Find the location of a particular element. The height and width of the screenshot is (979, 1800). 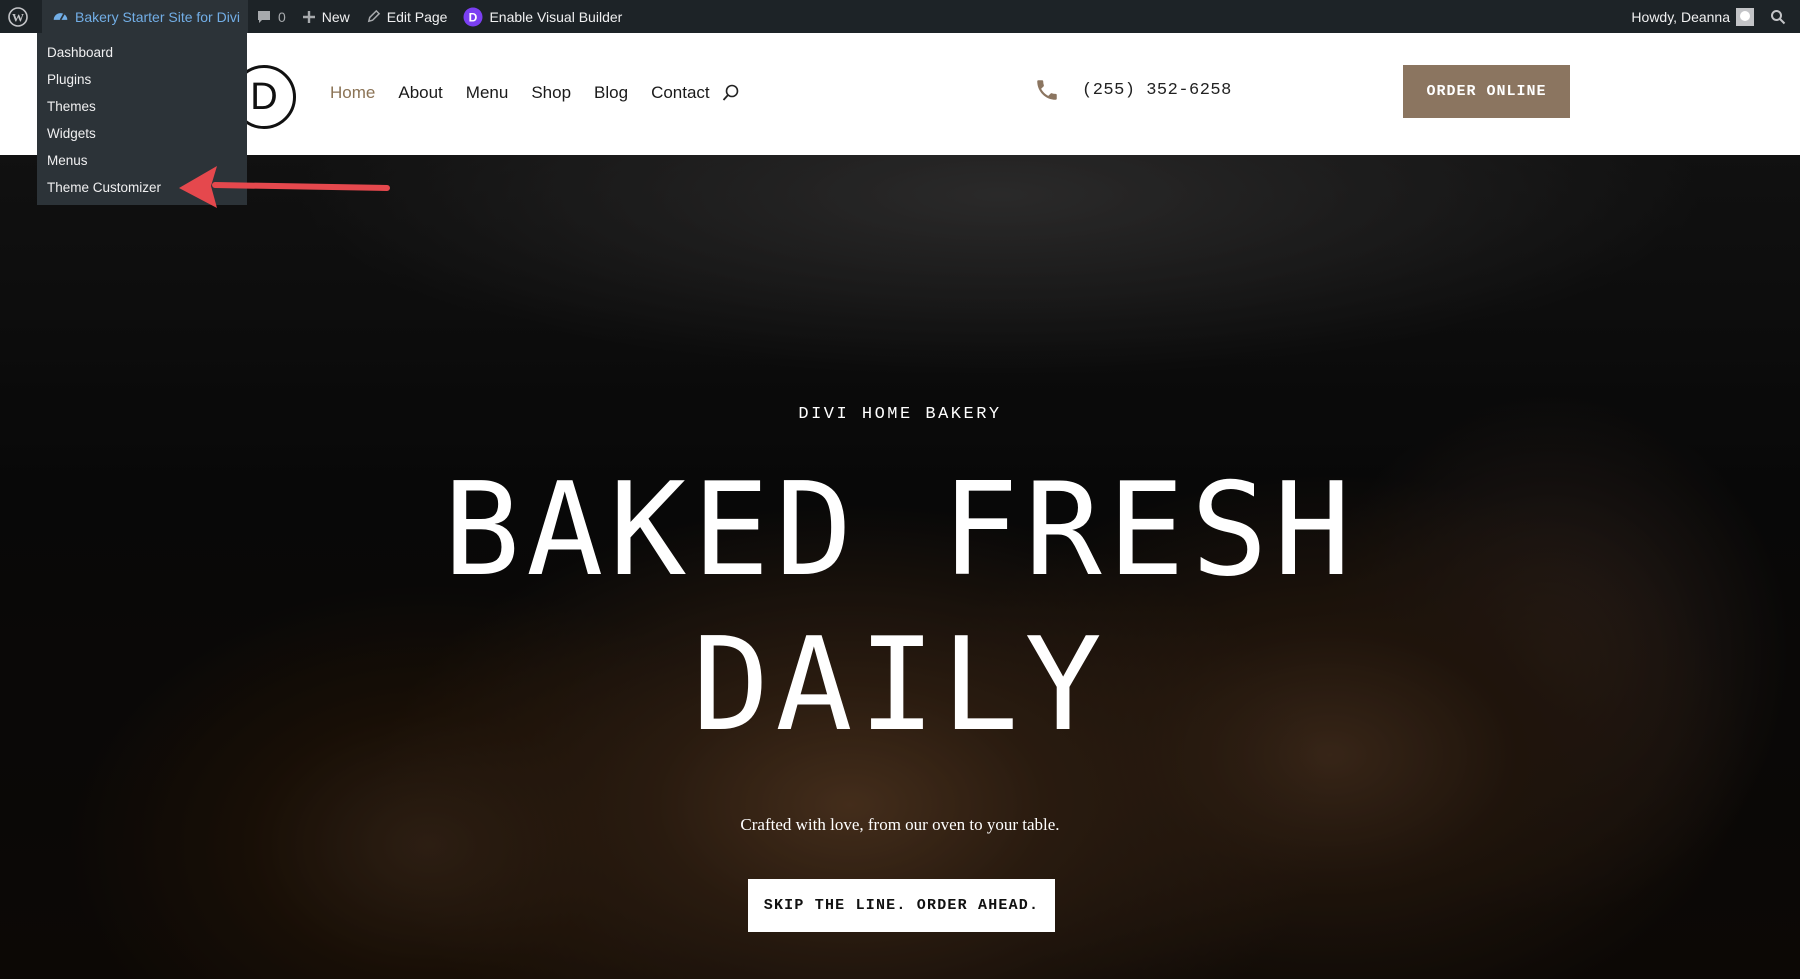

main-nav: Home About Menu Shop Blog Contact is located at coordinates (535, 93).